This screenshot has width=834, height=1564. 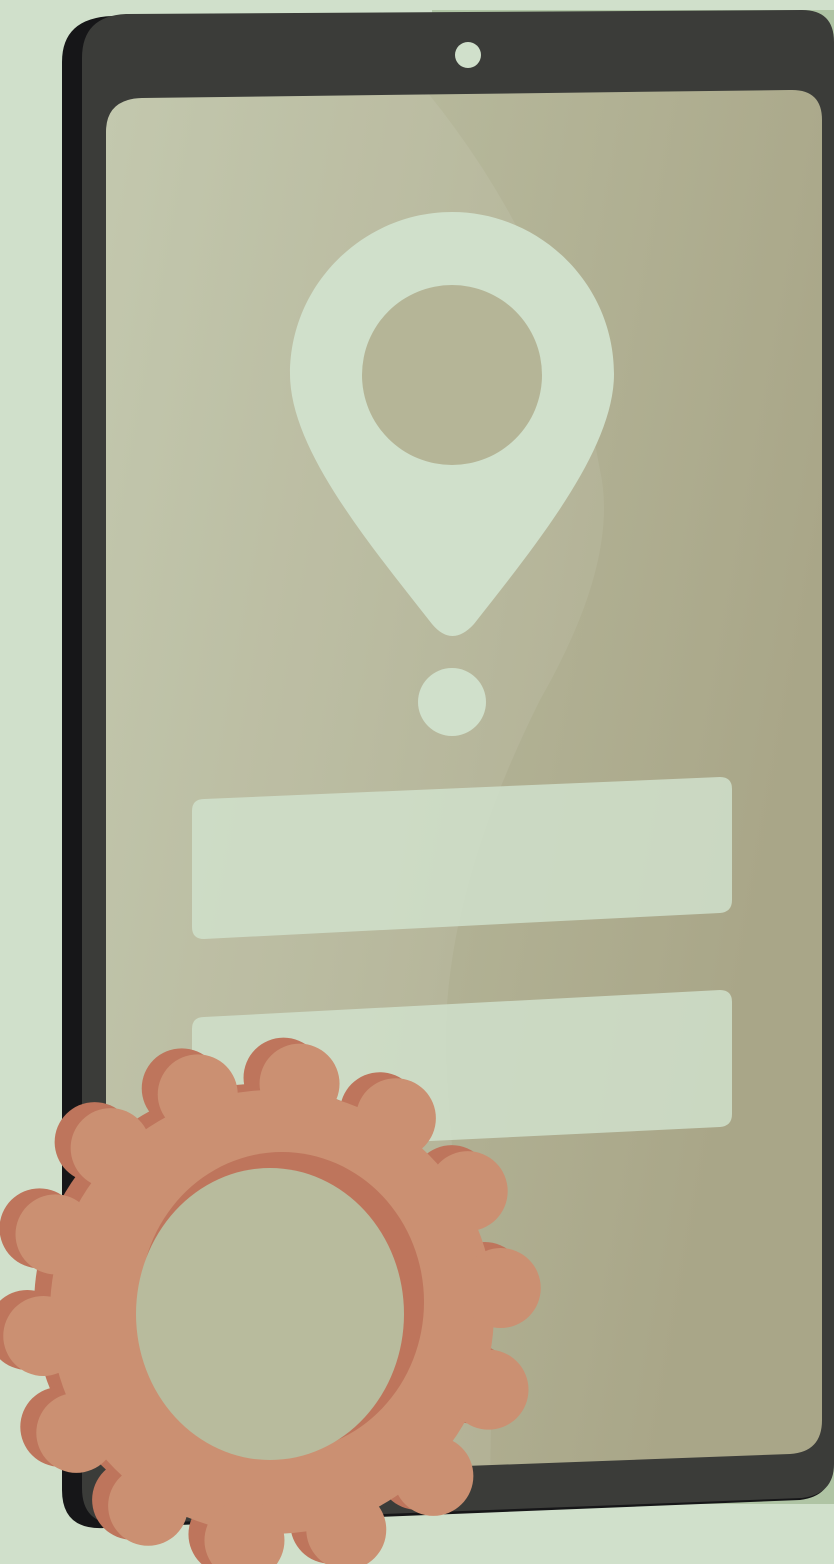 What do you see at coordinates (270, 1314) in the screenshot?
I see `gear-hole` at bounding box center [270, 1314].